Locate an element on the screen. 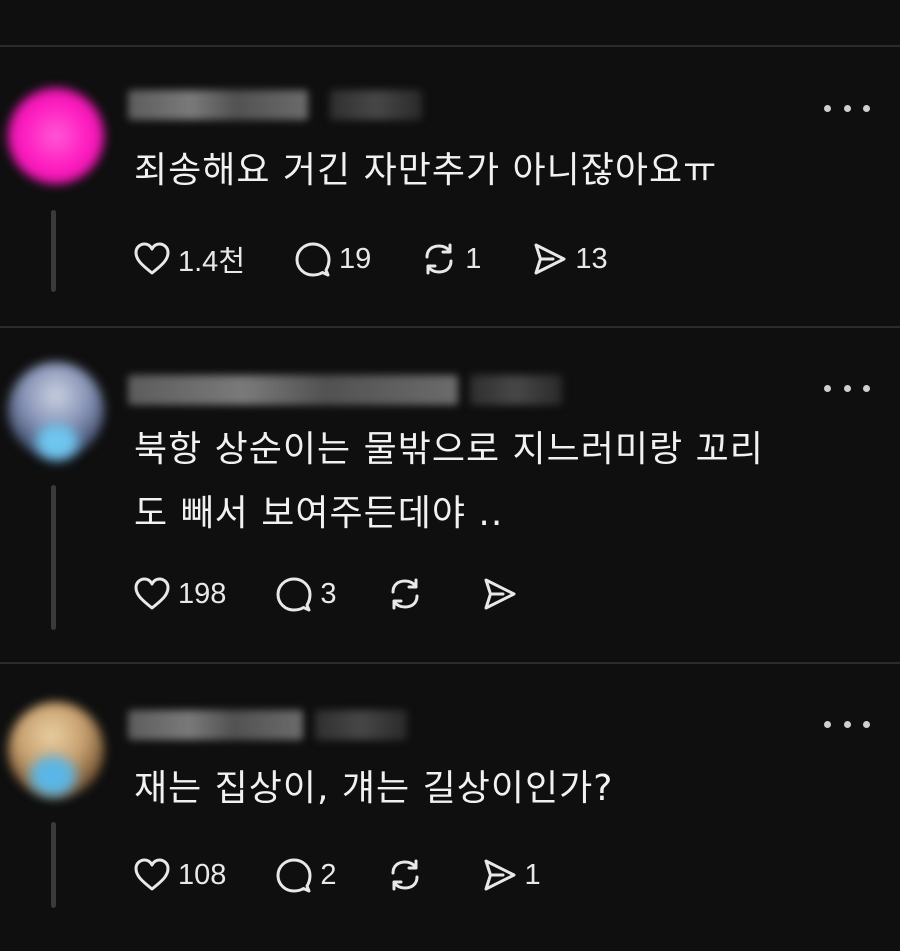 The image size is (900, 951). reply-count: 19 is located at coordinates (355, 258).